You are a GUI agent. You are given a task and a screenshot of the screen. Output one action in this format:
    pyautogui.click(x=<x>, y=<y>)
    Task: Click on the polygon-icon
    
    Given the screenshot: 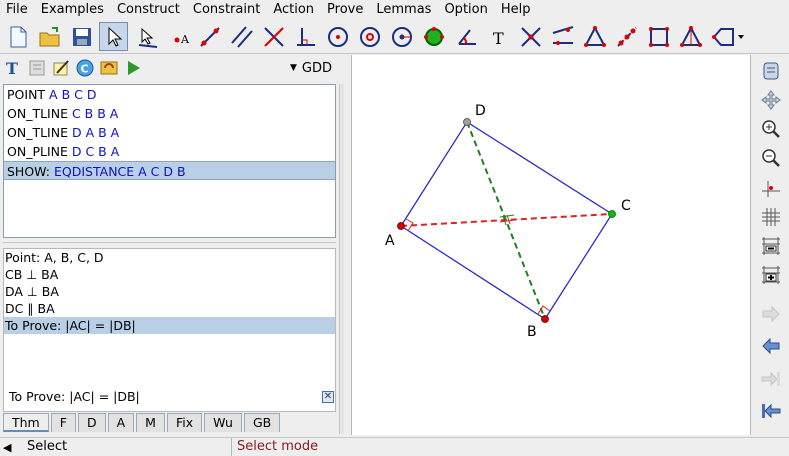 What is the action you would take?
    pyautogui.click(x=562, y=36)
    